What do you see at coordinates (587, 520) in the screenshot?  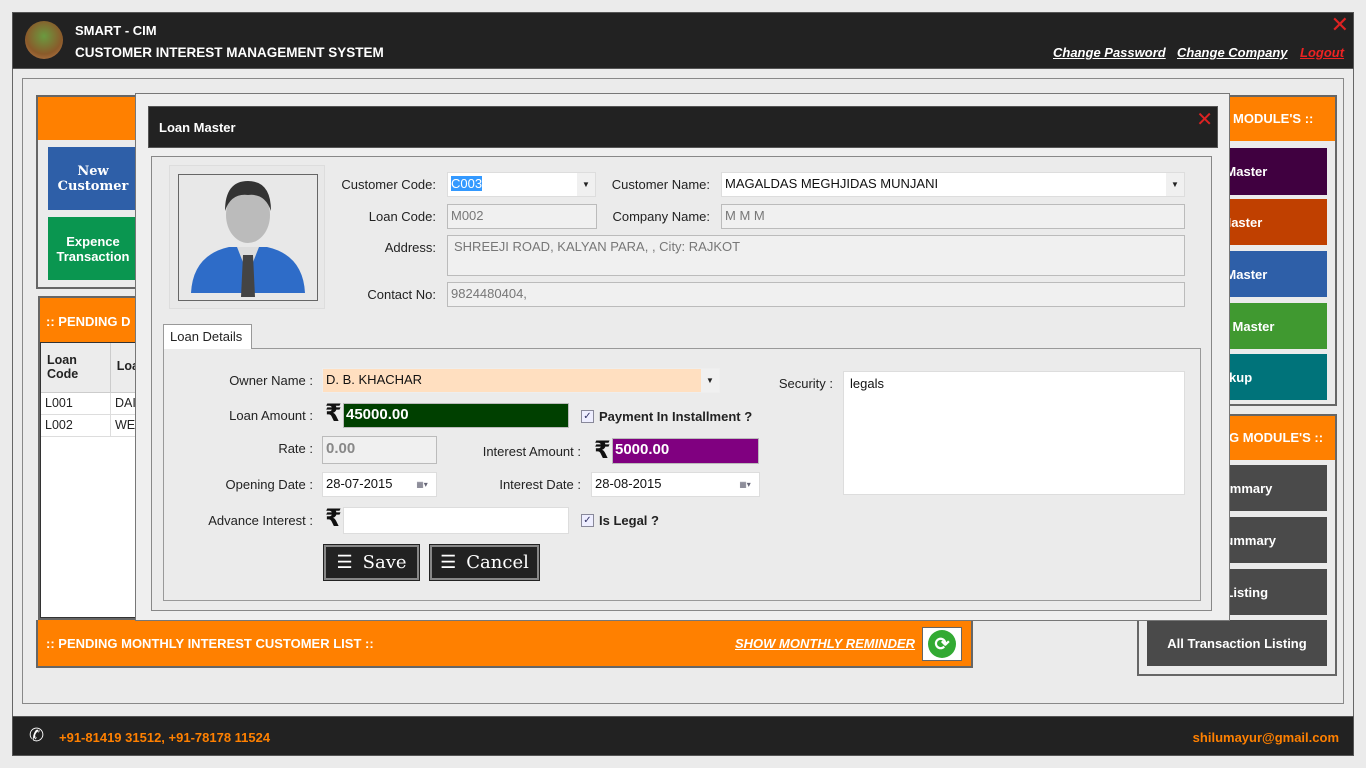 I see `is-legal-checkbox: ✓` at bounding box center [587, 520].